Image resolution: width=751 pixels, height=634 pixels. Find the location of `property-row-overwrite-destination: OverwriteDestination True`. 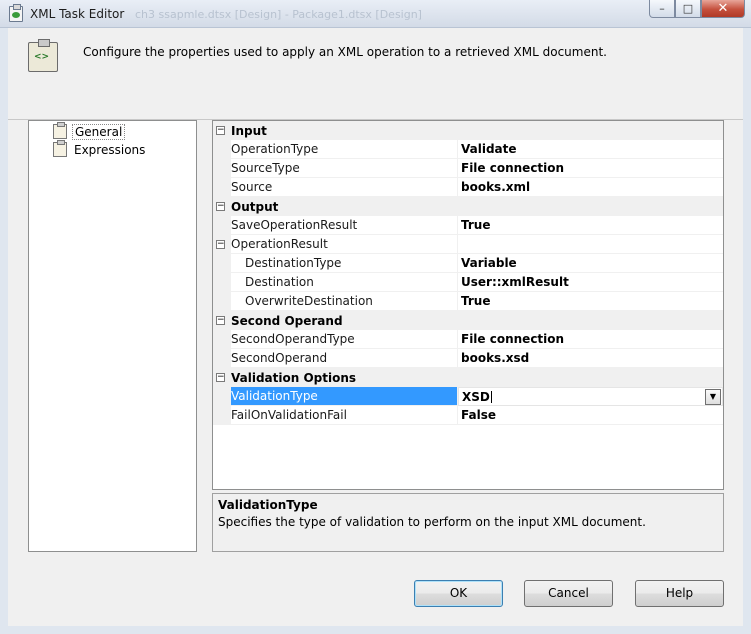

property-row-overwrite-destination: OverwriteDestination True is located at coordinates (468, 301).